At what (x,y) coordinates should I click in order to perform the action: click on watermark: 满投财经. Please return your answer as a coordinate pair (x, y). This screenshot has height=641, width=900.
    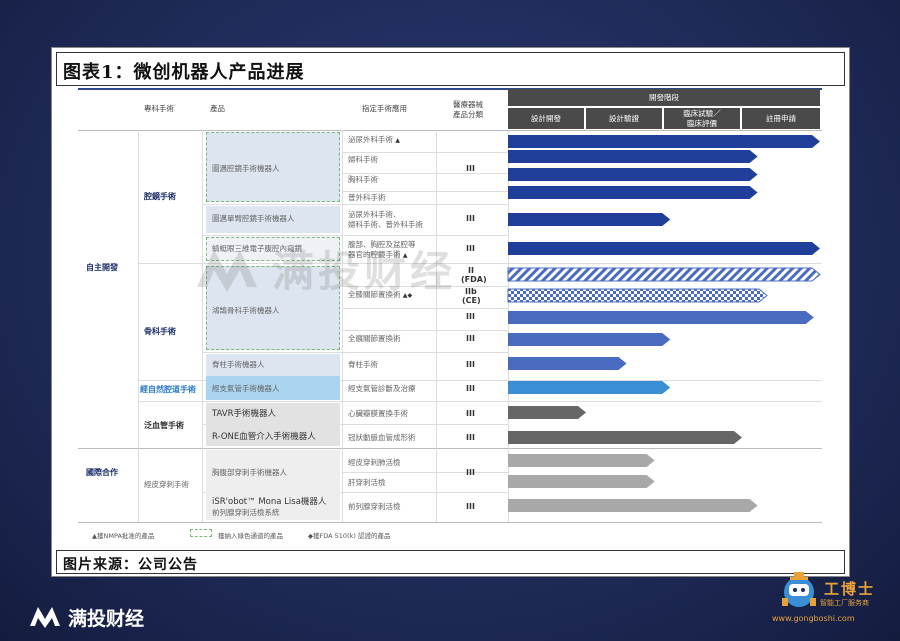
    Looking at the image, I should click on (327, 268).